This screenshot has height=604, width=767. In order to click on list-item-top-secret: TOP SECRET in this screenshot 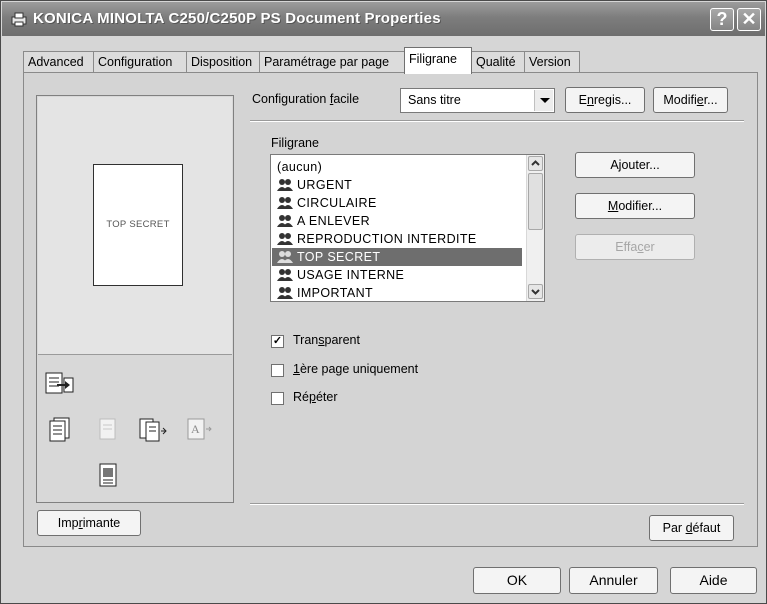, I will do `click(397, 257)`.